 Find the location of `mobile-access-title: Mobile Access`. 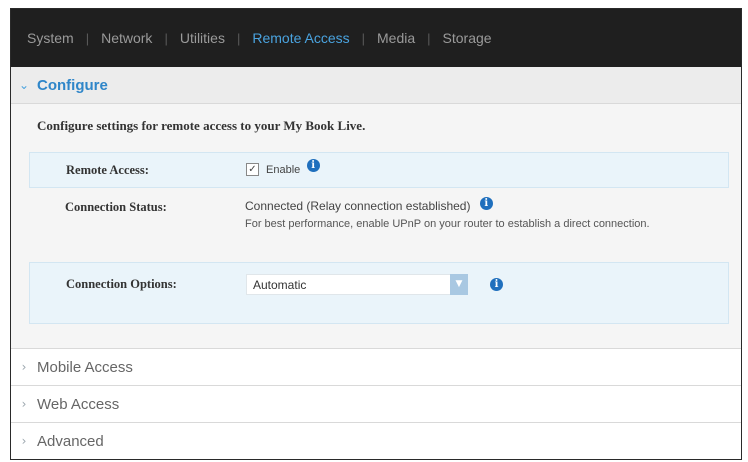

mobile-access-title: Mobile Access is located at coordinates (85, 367).